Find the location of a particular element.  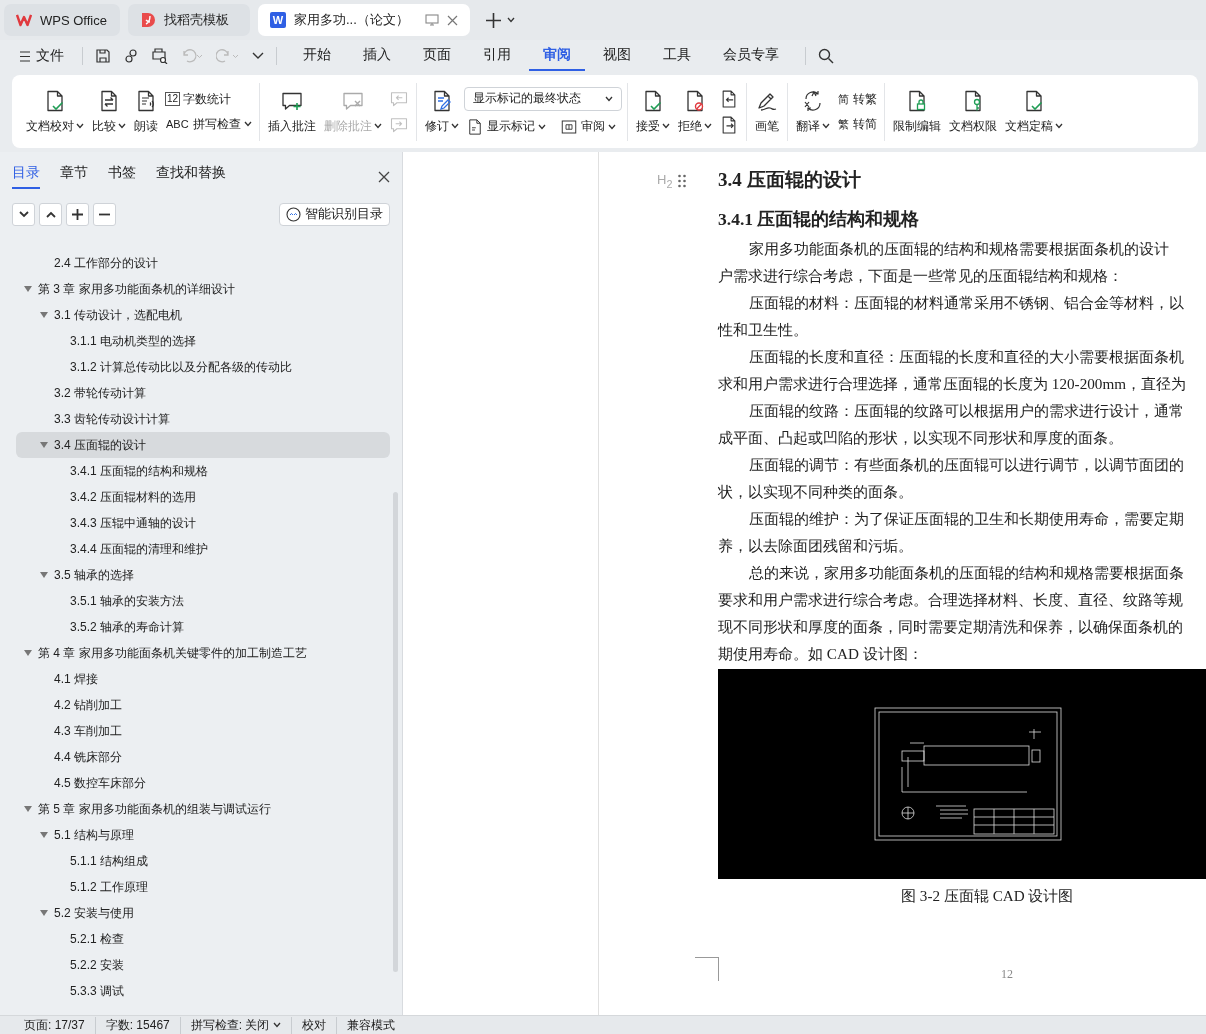

chevron-up-icon is located at coordinates (50, 214).